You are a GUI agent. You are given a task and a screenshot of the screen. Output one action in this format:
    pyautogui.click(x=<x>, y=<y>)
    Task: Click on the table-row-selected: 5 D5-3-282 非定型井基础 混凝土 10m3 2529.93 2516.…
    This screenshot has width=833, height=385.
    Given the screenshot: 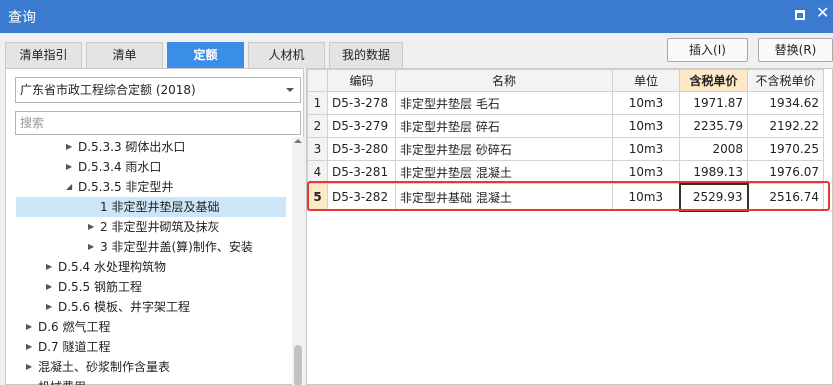 What is the action you would take?
    pyautogui.click(x=565, y=197)
    